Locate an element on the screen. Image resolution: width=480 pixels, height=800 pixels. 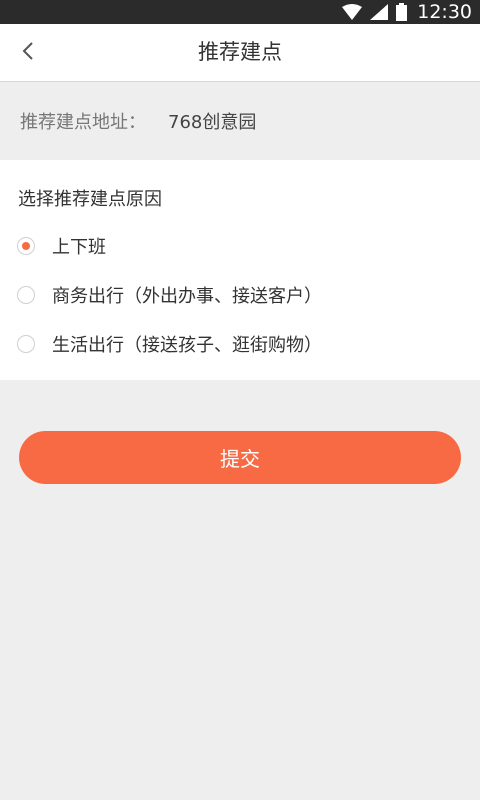
battery-icon is located at coordinates (402, 12).